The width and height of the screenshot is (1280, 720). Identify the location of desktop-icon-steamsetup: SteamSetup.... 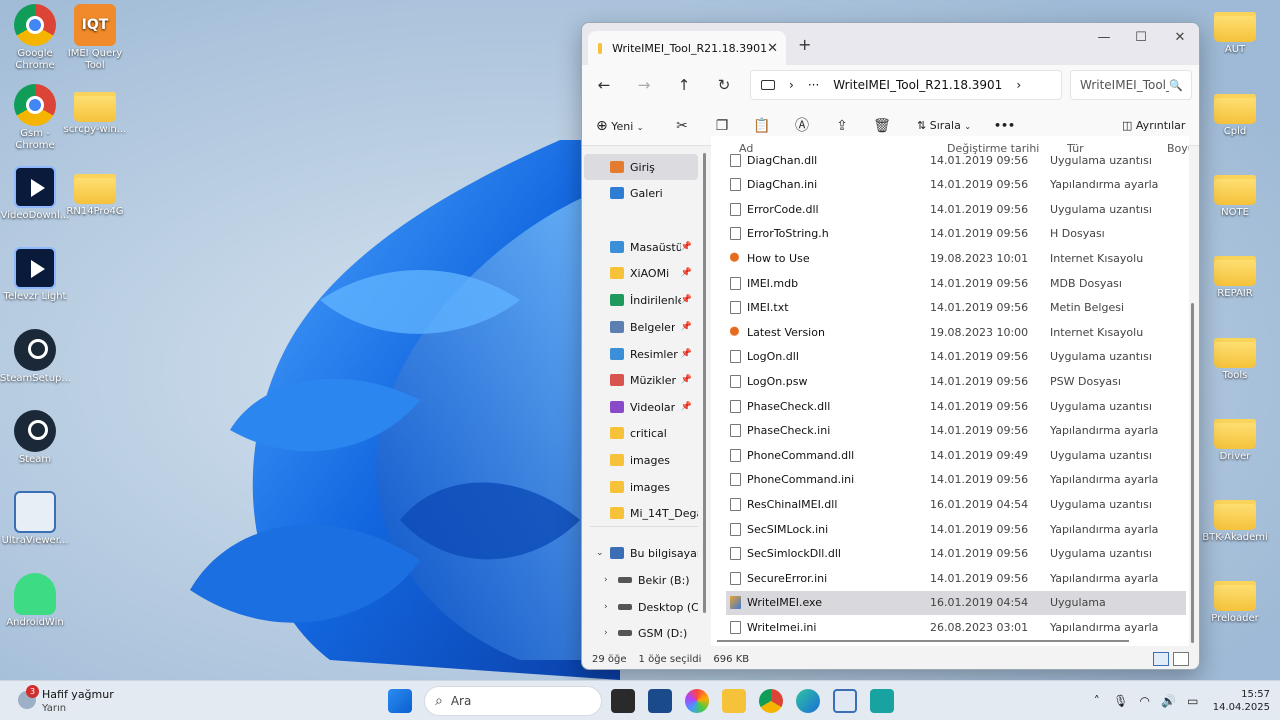
(35, 357).